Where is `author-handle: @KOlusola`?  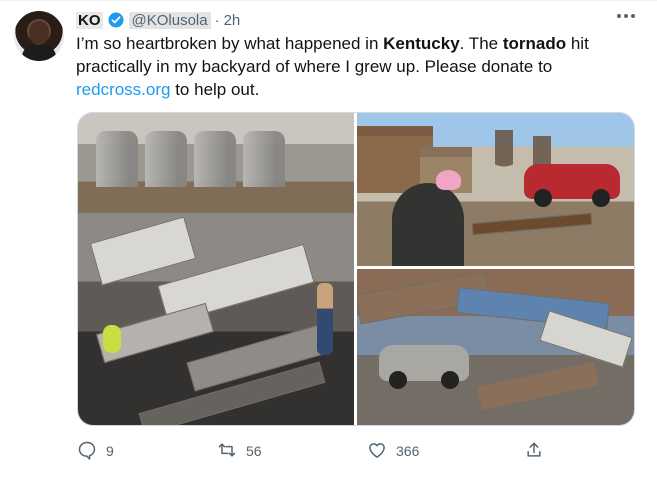 author-handle: @KOlusola is located at coordinates (169, 20).